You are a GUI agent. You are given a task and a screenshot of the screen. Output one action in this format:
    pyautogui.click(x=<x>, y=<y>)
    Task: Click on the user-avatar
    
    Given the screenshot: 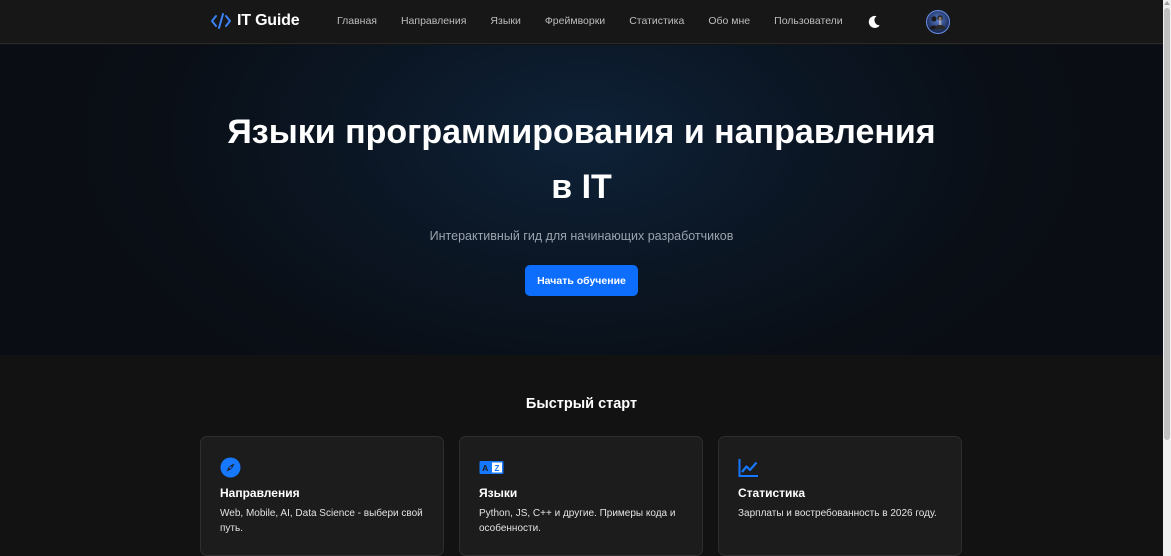 What is the action you would take?
    pyautogui.click(x=938, y=22)
    